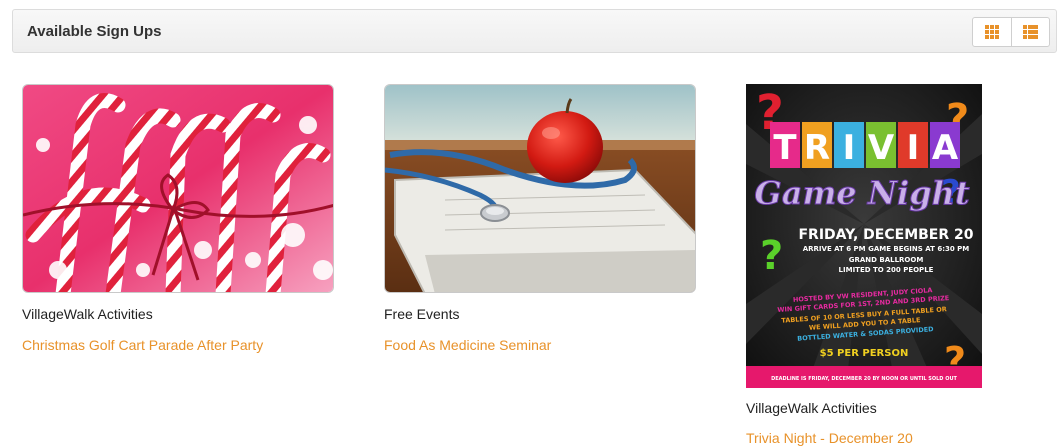 This screenshot has width=1063, height=447. Describe the element at coordinates (467, 345) in the screenshot. I see `card-title-link: Food As Medicine Seminar` at that location.